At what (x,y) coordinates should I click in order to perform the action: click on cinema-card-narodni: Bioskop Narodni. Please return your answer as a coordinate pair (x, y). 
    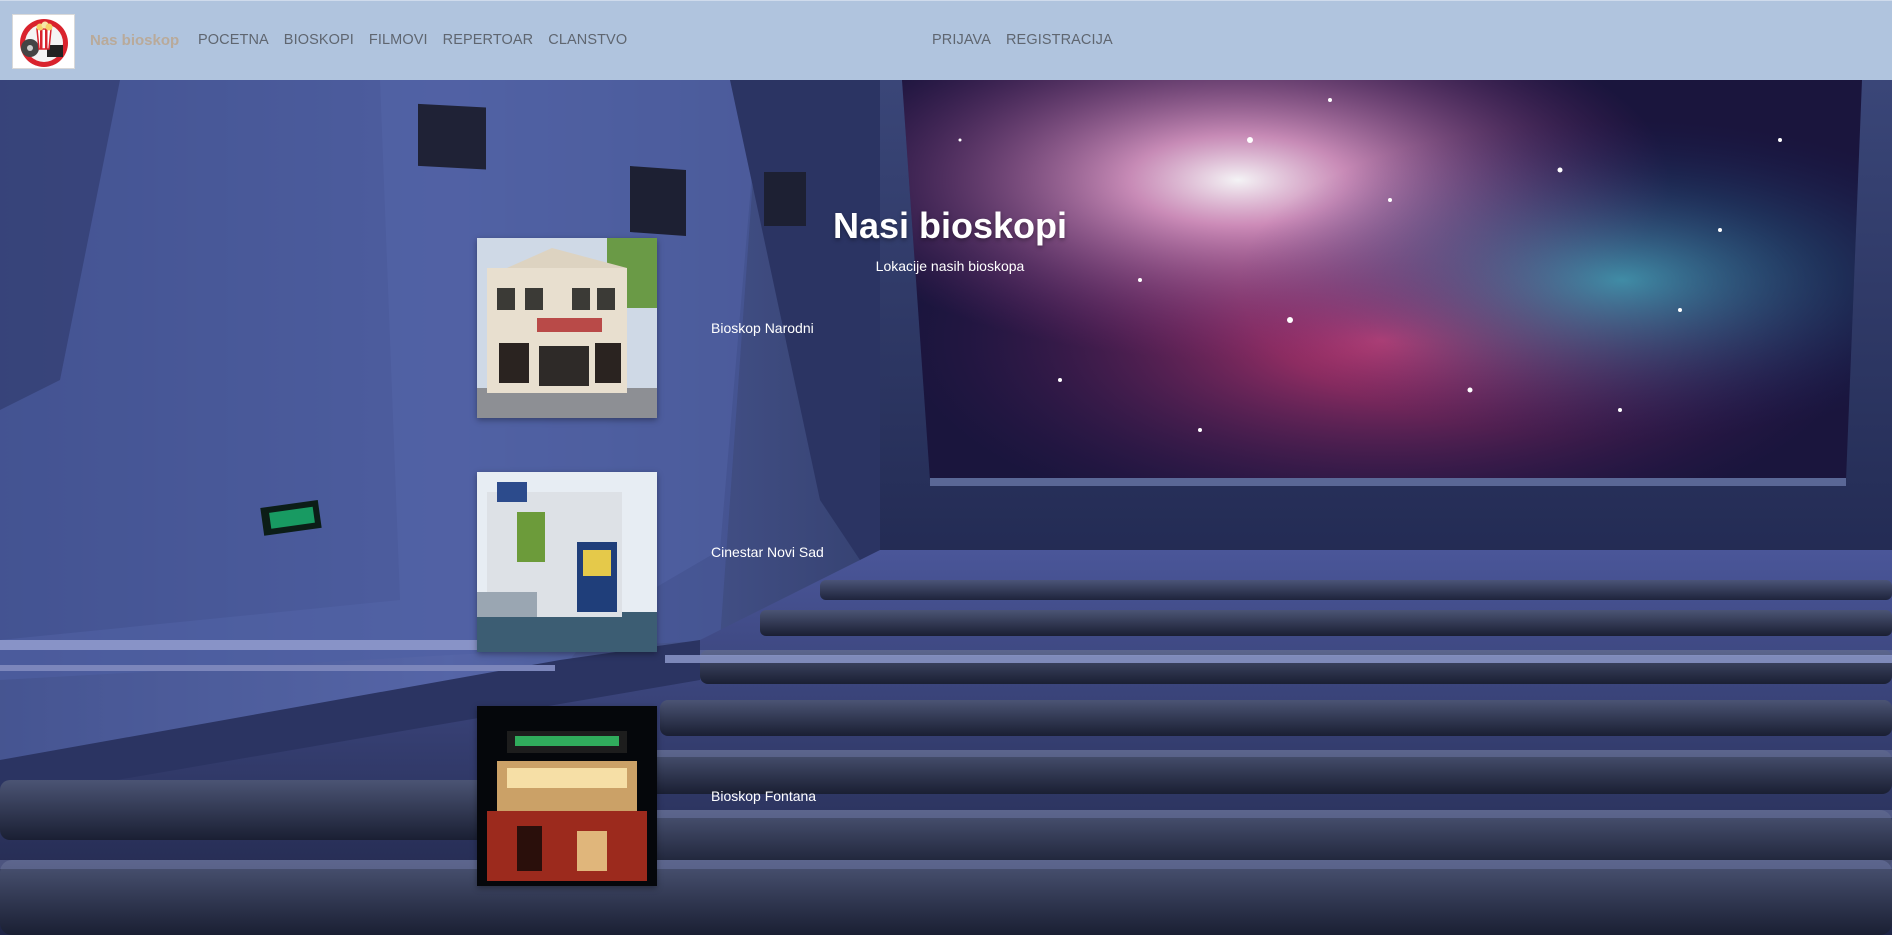
    Looking at the image, I should click on (677, 328).